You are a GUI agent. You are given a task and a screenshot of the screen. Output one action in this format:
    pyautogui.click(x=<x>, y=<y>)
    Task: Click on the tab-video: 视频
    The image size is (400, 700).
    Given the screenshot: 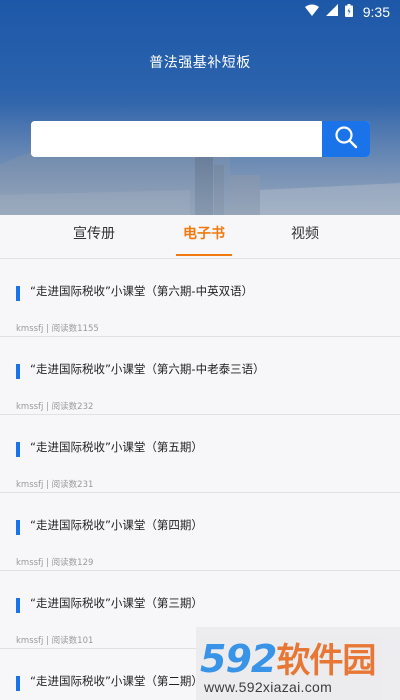 What is the action you would take?
    pyautogui.click(x=305, y=237)
    